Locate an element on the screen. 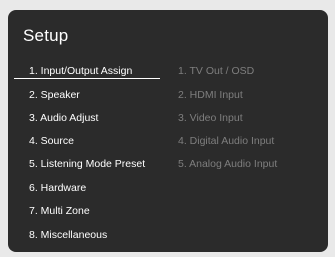  menu-item-audio-adjust: 3. Audio Adjust is located at coordinates (63, 118).